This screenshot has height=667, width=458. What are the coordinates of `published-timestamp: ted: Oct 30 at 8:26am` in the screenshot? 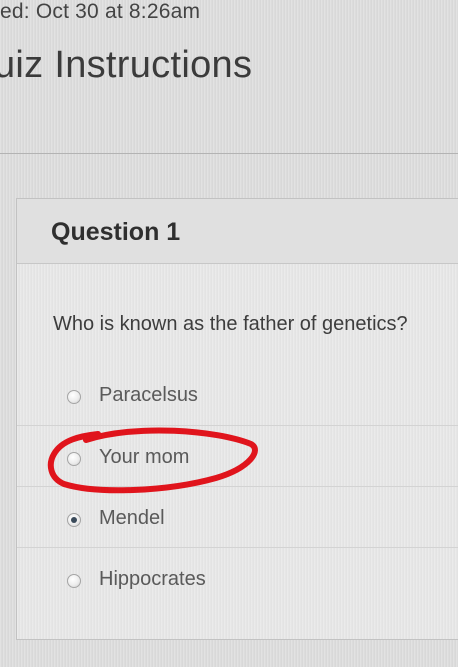 It's located at (100, 11).